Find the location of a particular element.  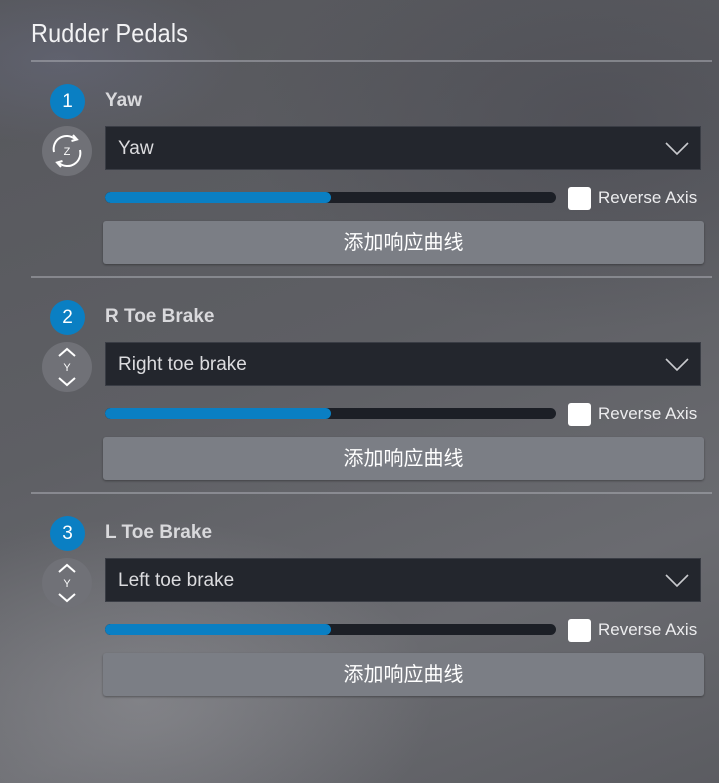

dropdown-value: Left toe brake is located at coordinates (176, 580).